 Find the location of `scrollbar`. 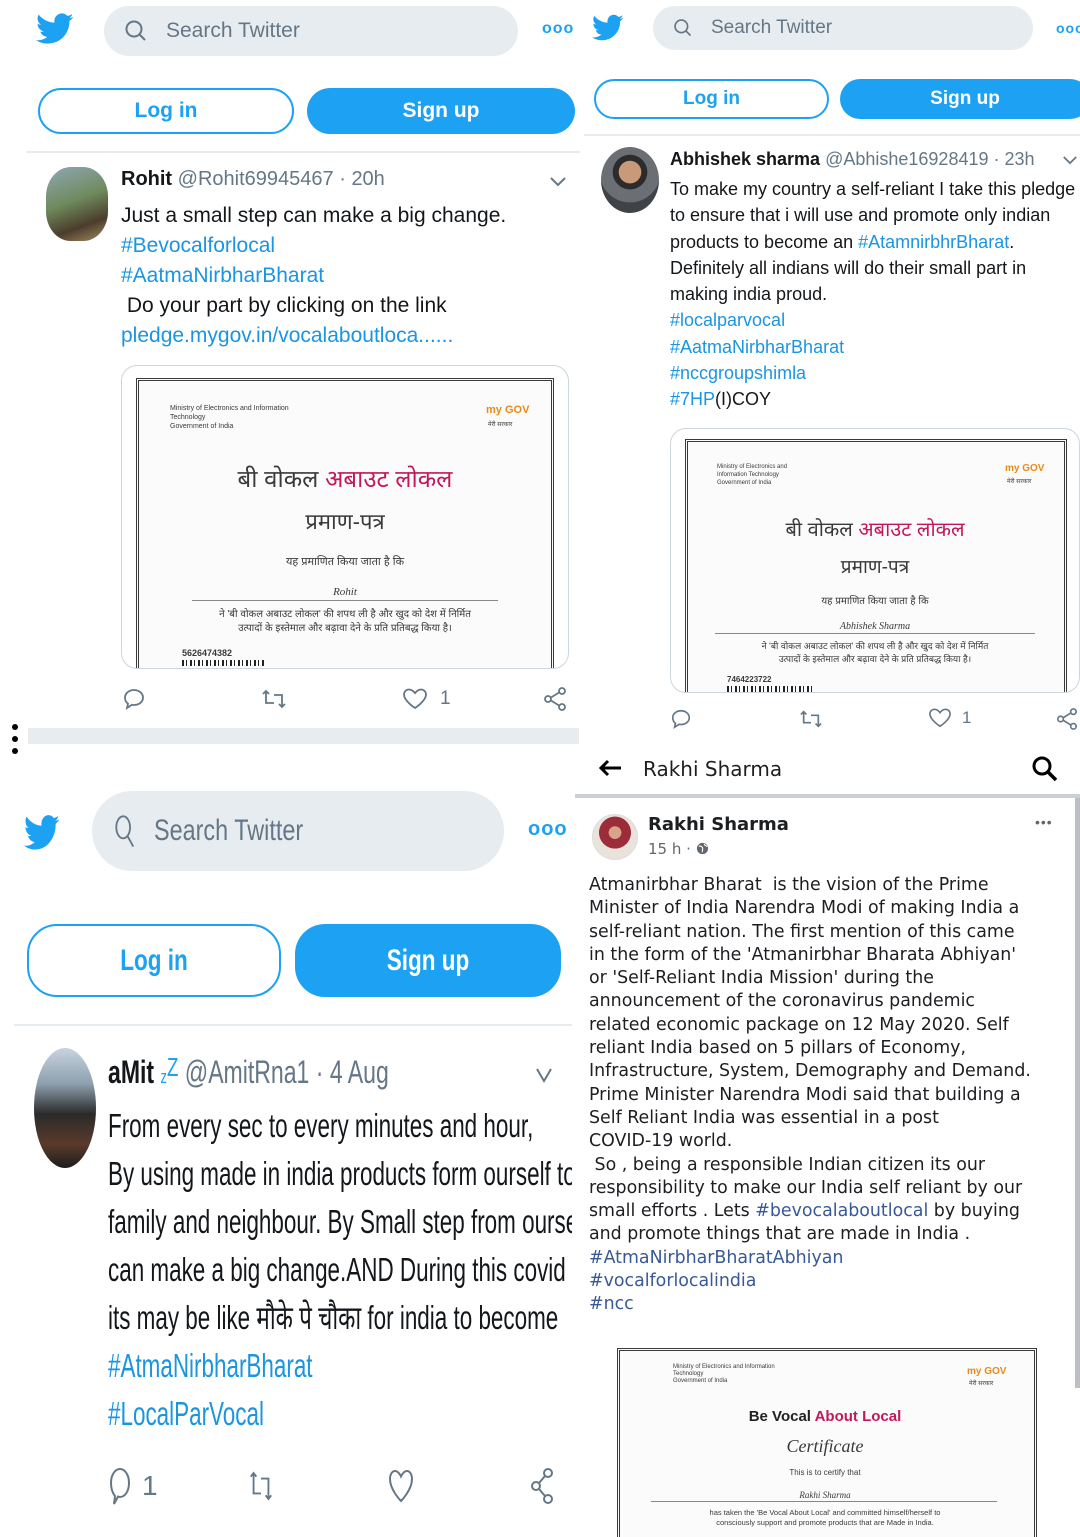

scrollbar is located at coordinates (1077, 1093).